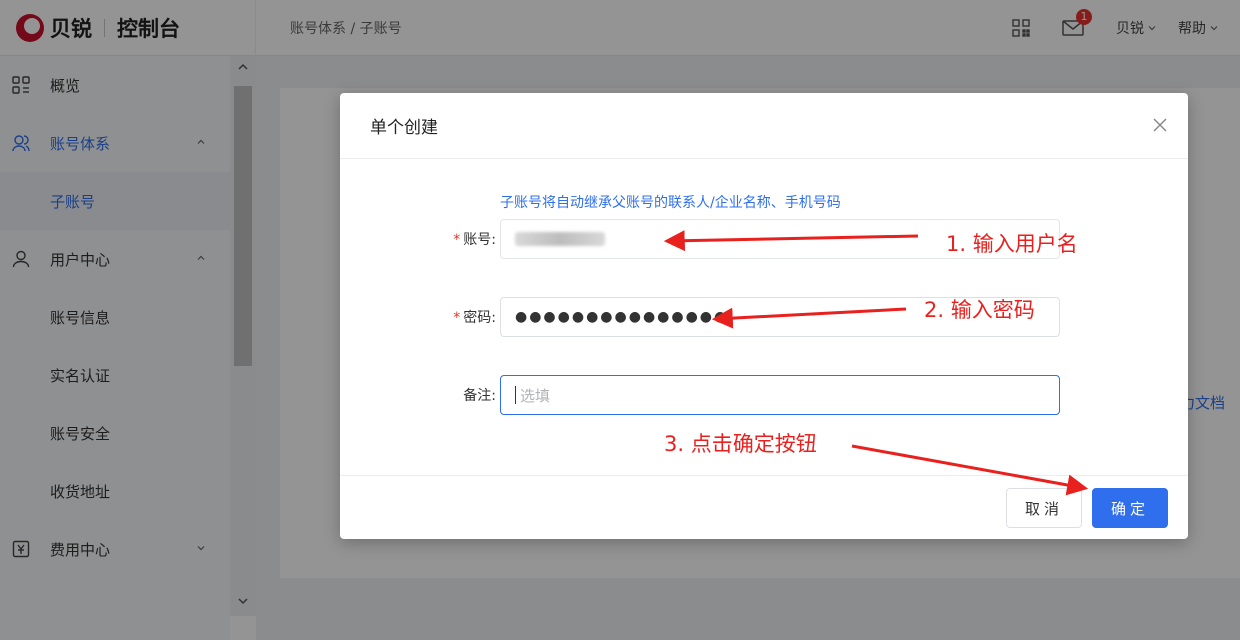 This screenshot has height=640, width=1240. What do you see at coordinates (764, 126) in the screenshot?
I see `dialog-header: 单个创建` at bounding box center [764, 126].